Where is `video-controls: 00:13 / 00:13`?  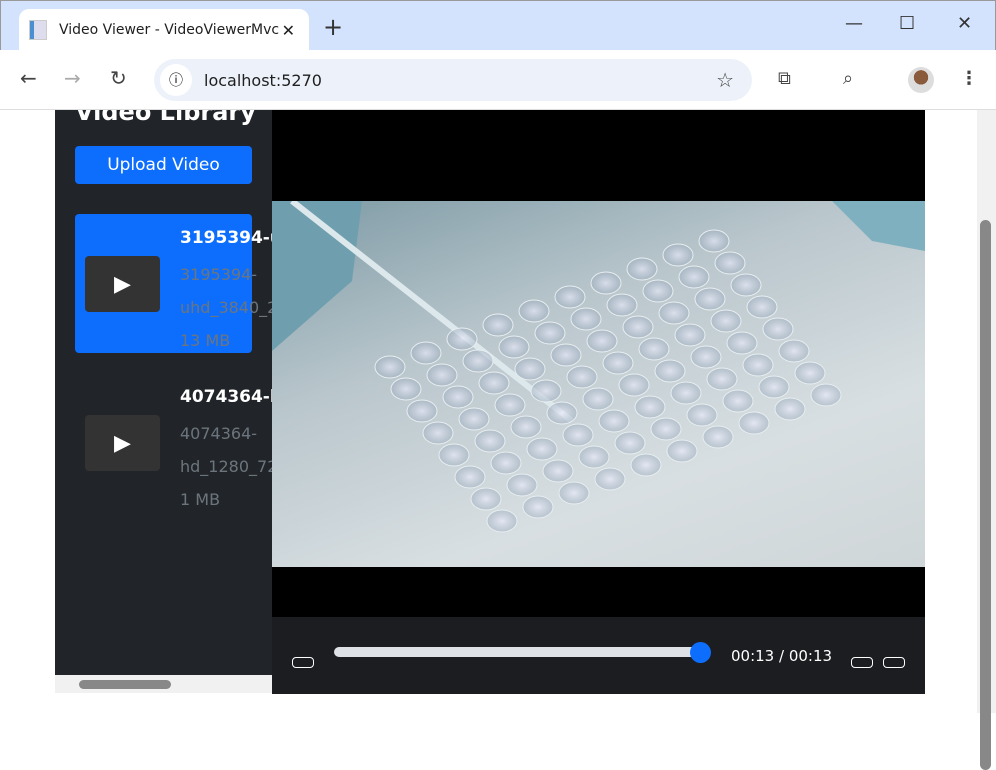
video-controls: 00:13 / 00:13 is located at coordinates (598, 655).